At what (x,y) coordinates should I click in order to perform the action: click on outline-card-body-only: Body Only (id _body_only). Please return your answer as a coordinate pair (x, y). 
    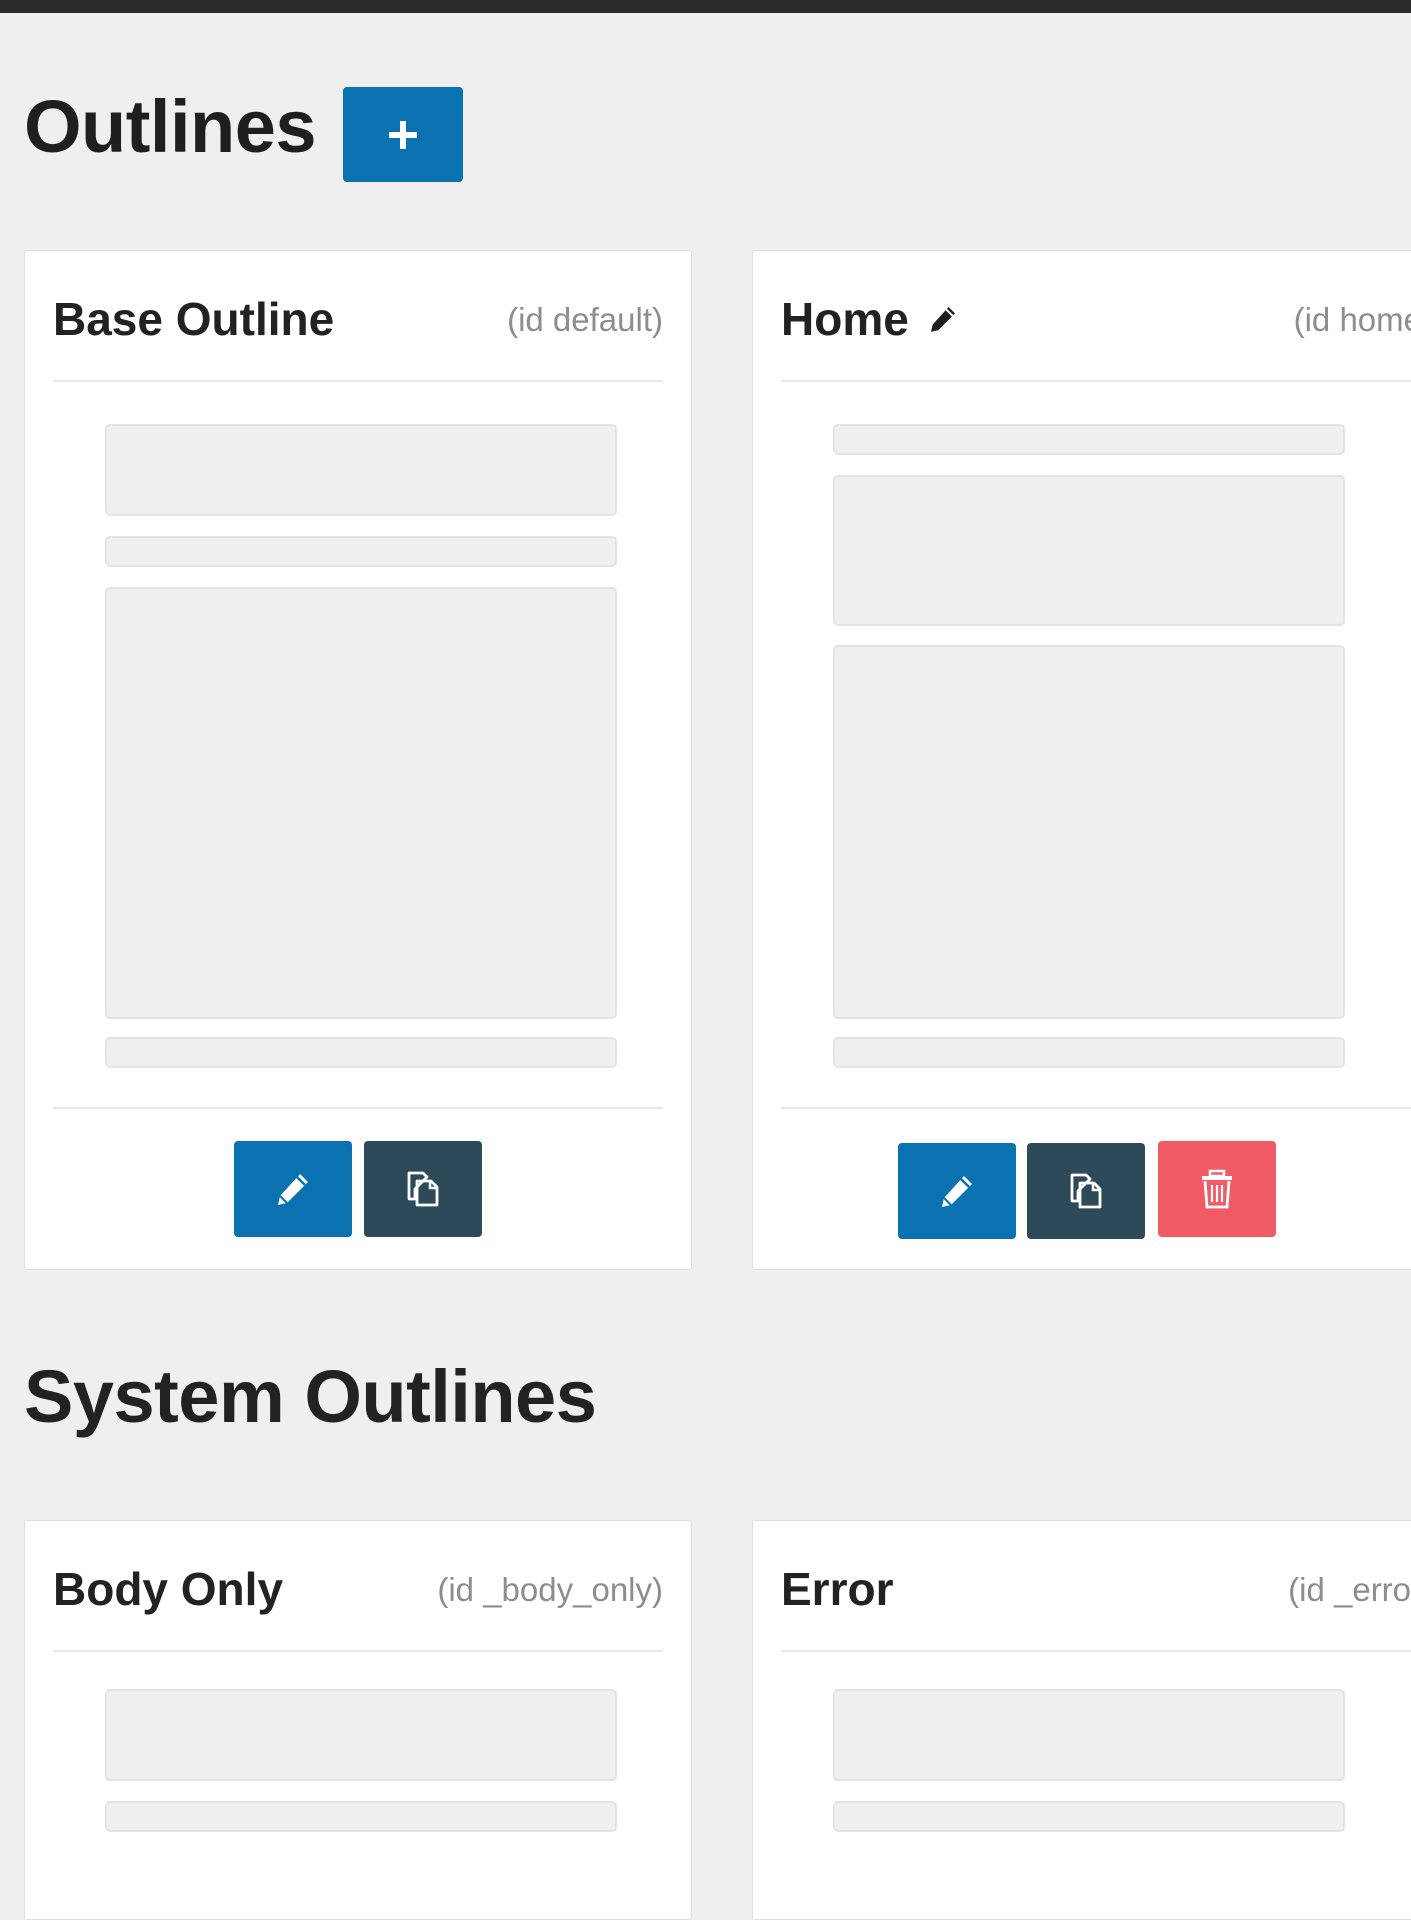
    Looking at the image, I should click on (358, 1720).